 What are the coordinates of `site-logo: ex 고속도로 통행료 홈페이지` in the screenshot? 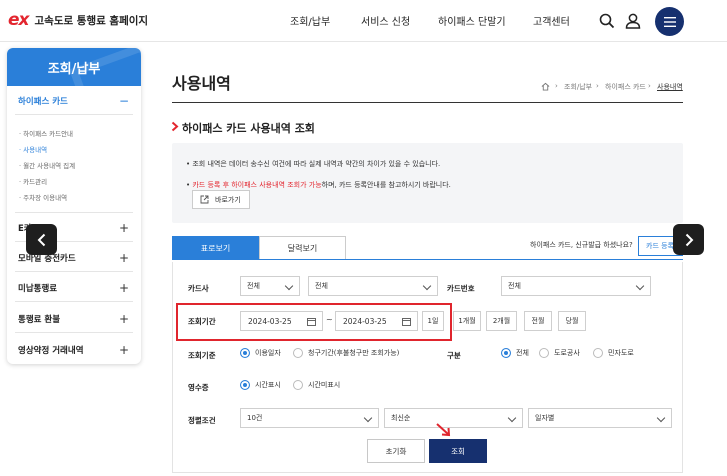 It's located at (78, 20).